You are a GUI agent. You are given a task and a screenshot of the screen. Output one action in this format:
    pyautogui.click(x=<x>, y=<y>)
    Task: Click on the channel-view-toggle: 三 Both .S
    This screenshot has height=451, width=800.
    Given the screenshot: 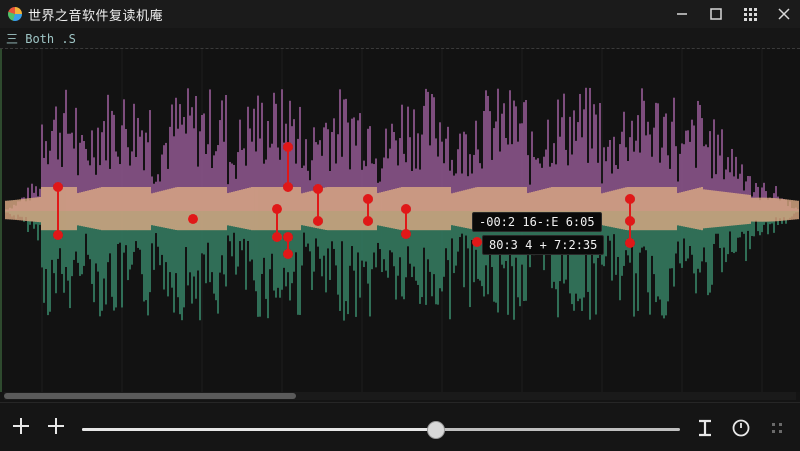 What is the action you would take?
    pyautogui.click(x=41, y=38)
    